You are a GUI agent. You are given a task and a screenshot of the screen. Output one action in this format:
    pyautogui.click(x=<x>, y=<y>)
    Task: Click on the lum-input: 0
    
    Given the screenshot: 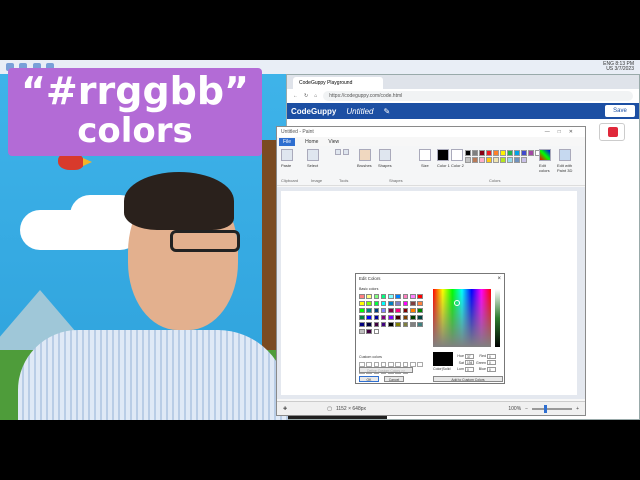 What is the action you would take?
    pyautogui.click(x=469, y=369)
    